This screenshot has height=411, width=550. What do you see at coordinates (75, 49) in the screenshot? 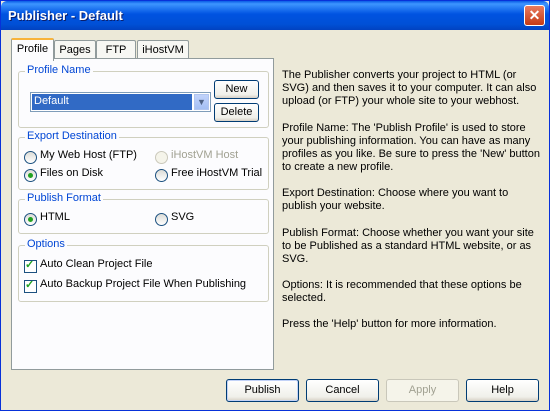
I see `tab-pages: Pages` at bounding box center [75, 49].